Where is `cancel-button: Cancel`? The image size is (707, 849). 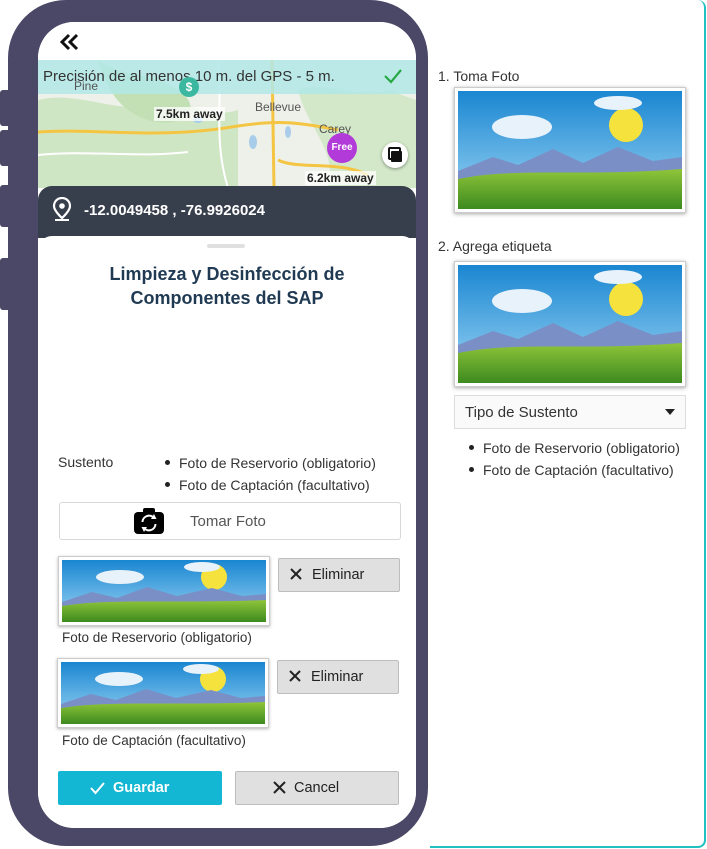 cancel-button: Cancel is located at coordinates (317, 788).